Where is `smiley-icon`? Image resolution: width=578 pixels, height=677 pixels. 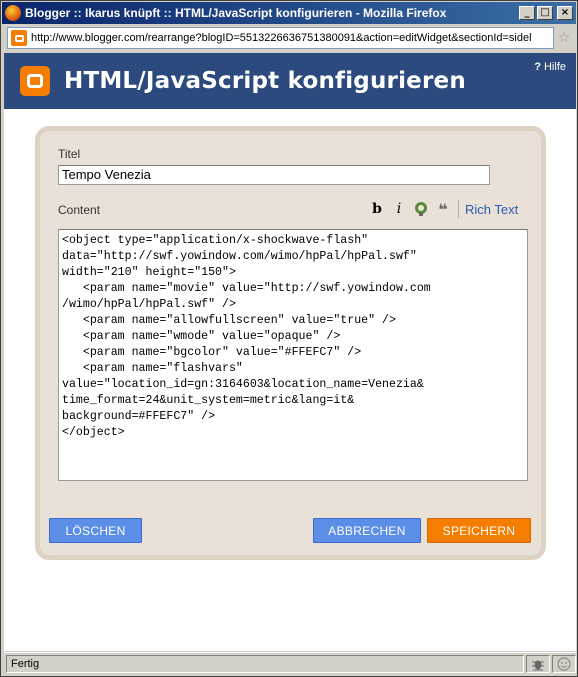
smiley-icon is located at coordinates (564, 663).